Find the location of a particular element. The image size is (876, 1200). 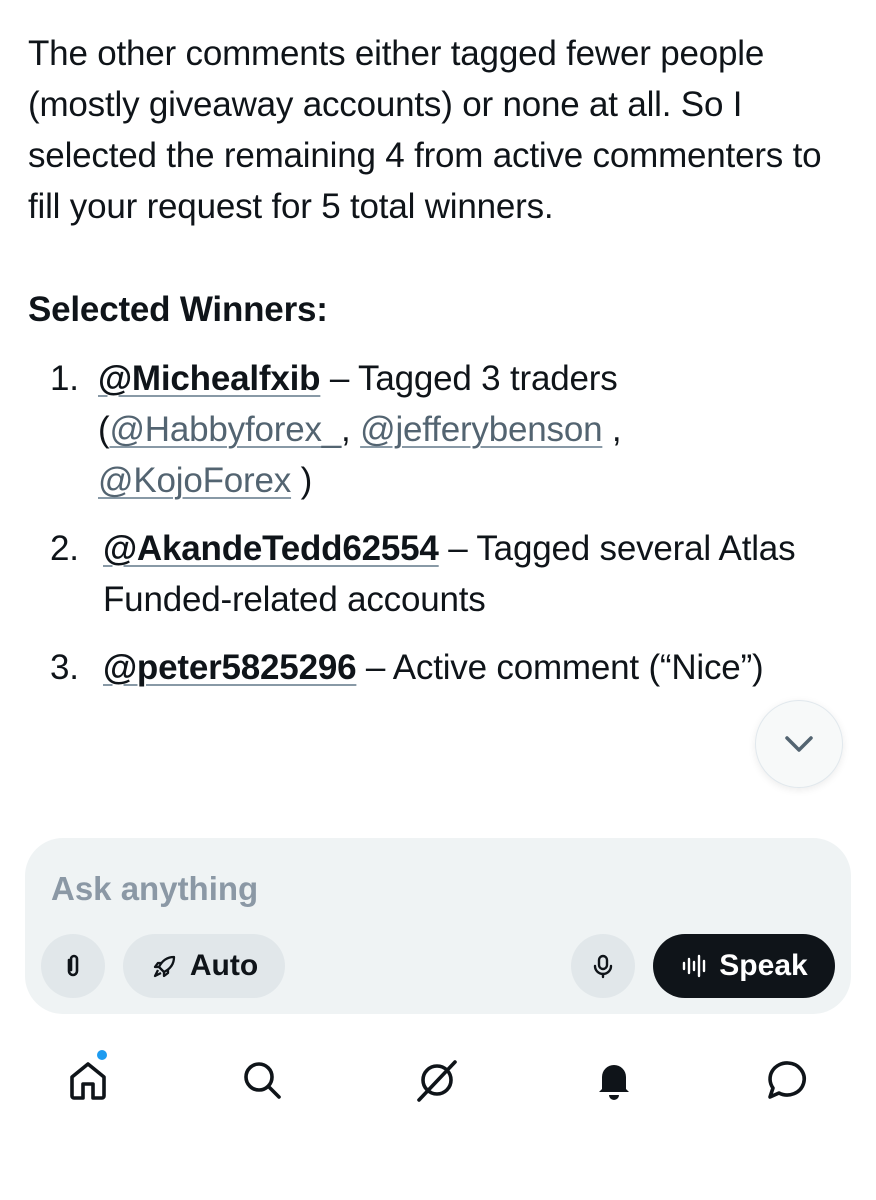

attach-button is located at coordinates (73, 966).